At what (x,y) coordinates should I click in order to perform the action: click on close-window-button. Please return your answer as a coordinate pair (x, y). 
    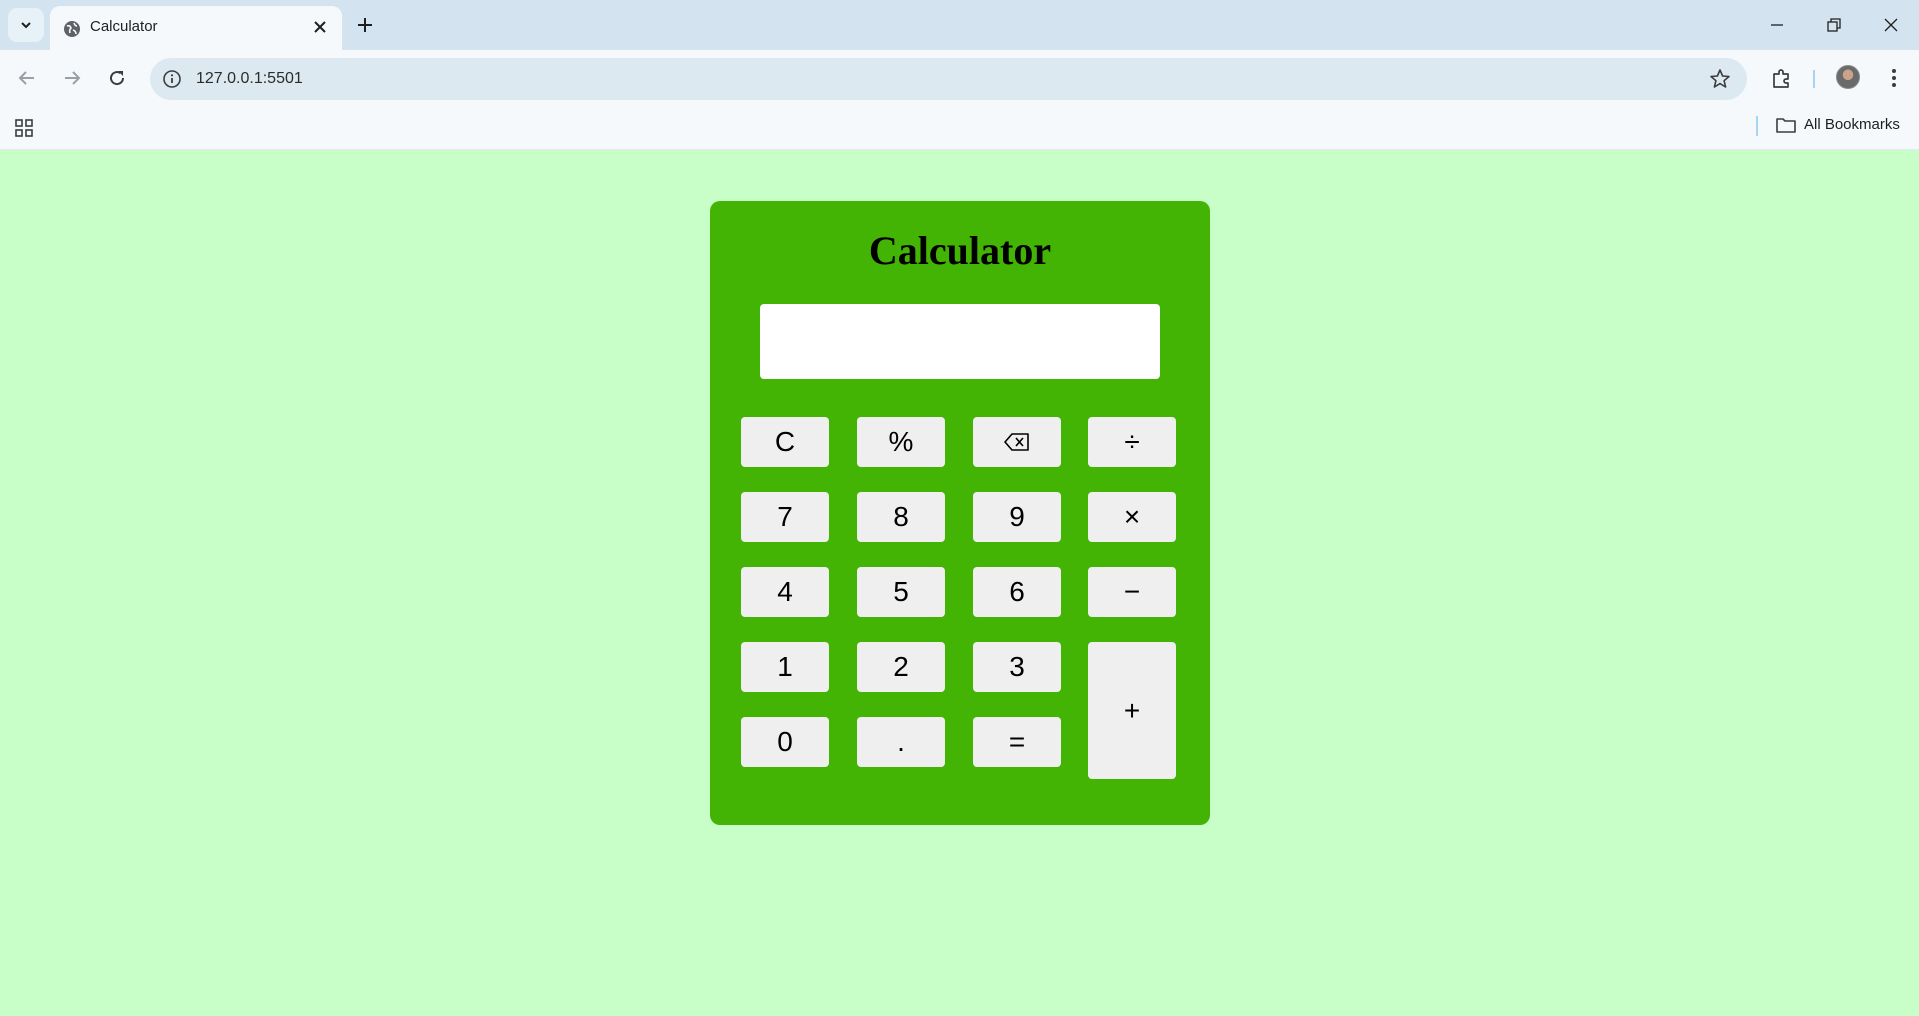
    Looking at the image, I should click on (1891, 25).